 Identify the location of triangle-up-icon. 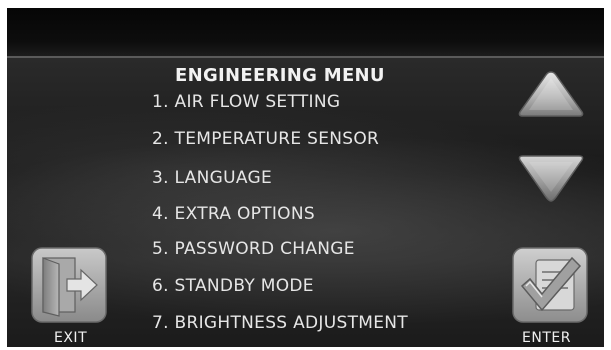
(551, 94).